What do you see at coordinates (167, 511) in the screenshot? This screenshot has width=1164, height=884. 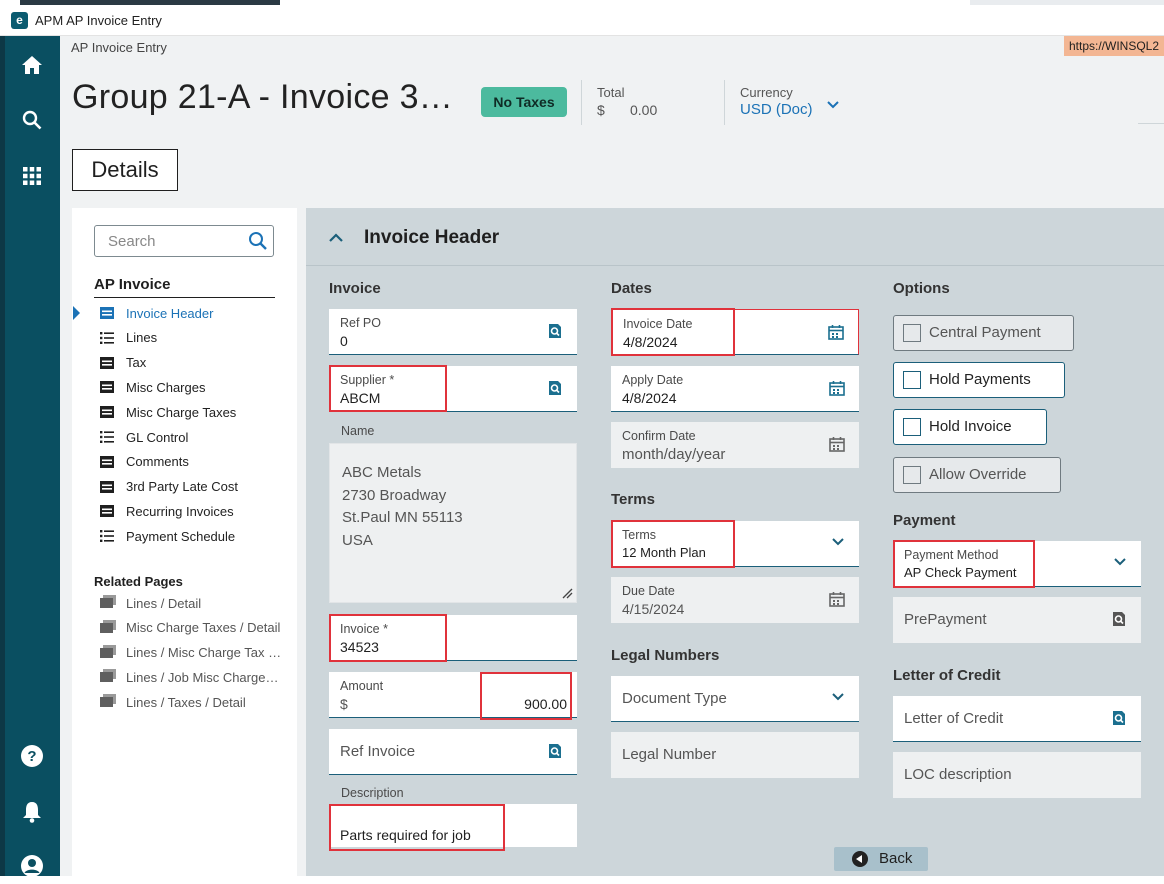 I see `nav-item: Recurring Invoices` at bounding box center [167, 511].